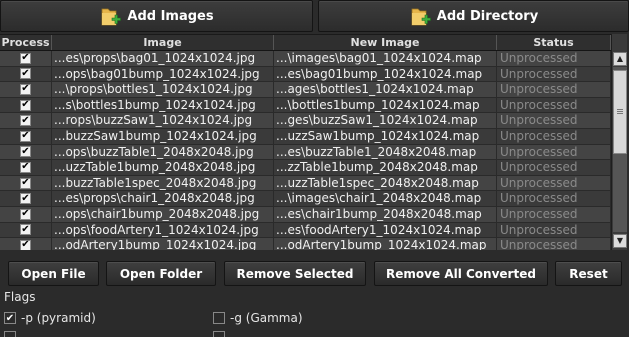 The image size is (629, 337). Describe the element at coordinates (487, 16) in the screenshot. I see `add-directory-label: Add Directory` at that location.